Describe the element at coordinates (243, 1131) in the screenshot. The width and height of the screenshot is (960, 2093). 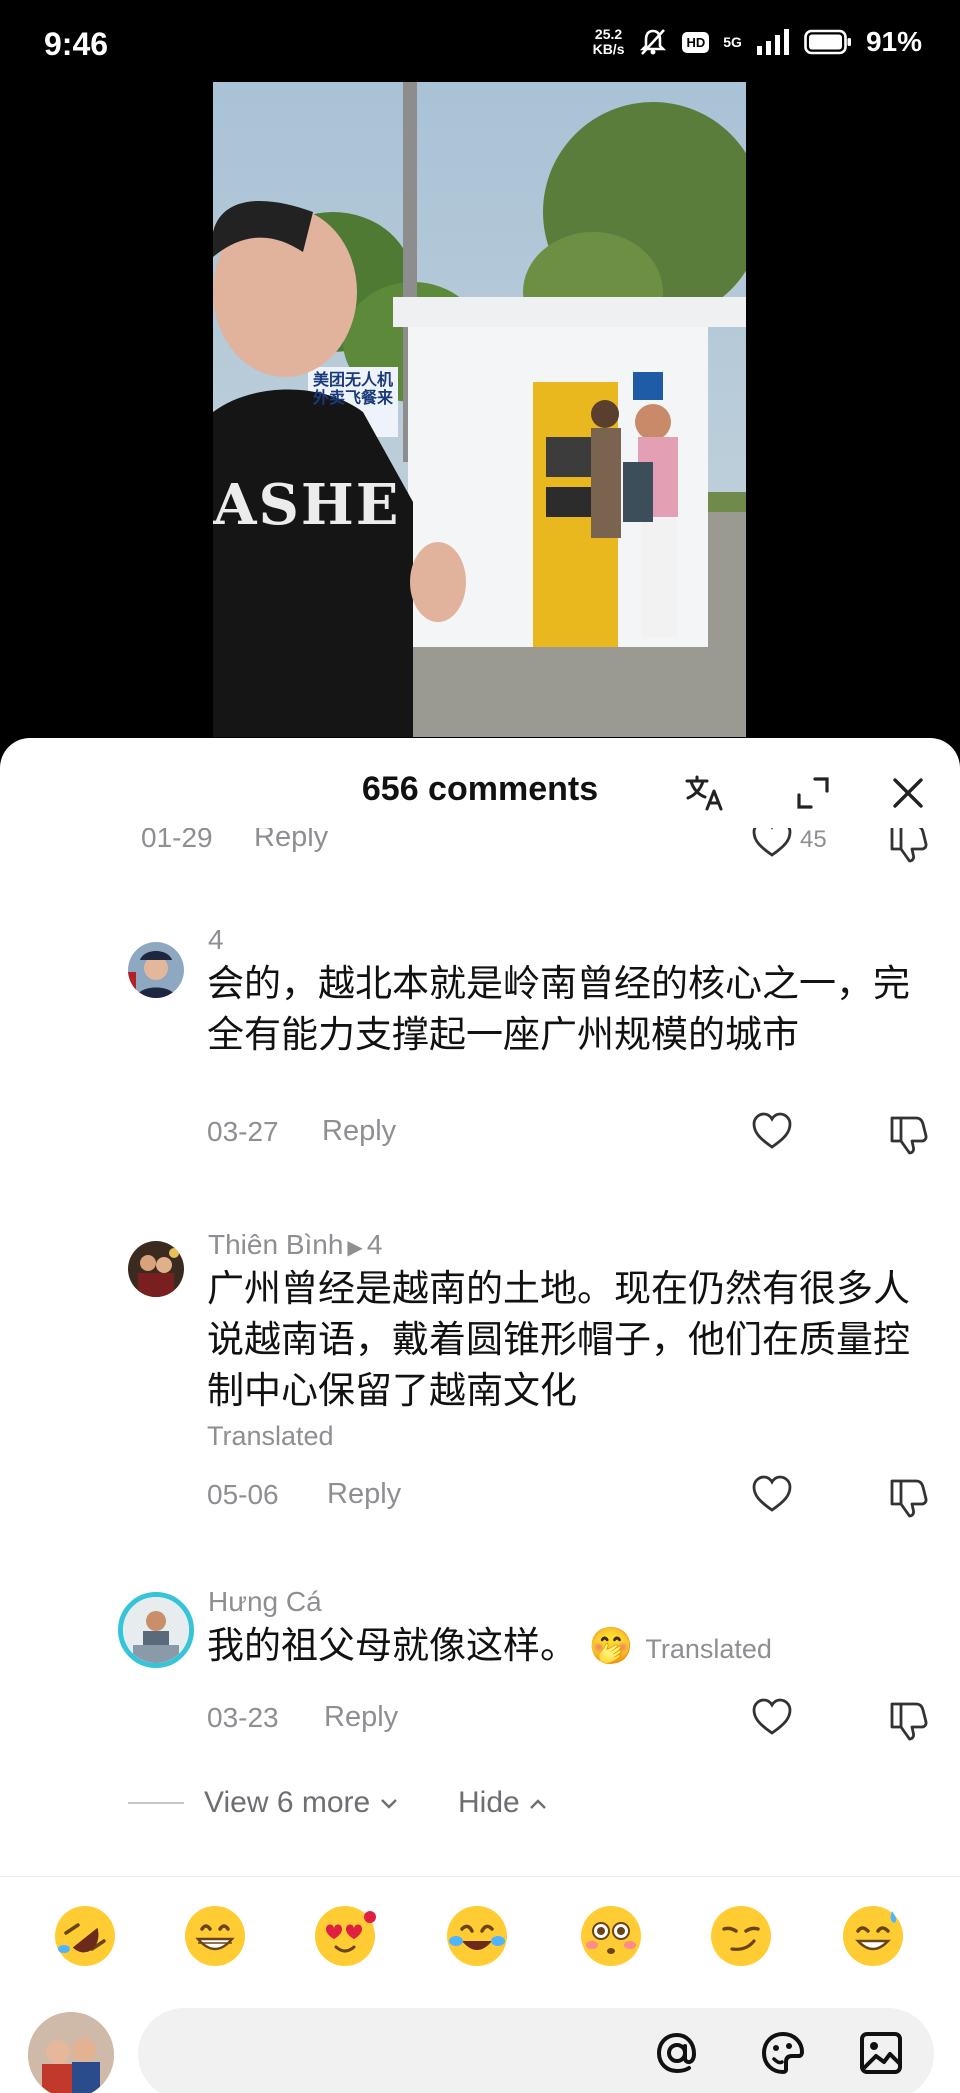
I see `comment-date: 03-27` at that location.